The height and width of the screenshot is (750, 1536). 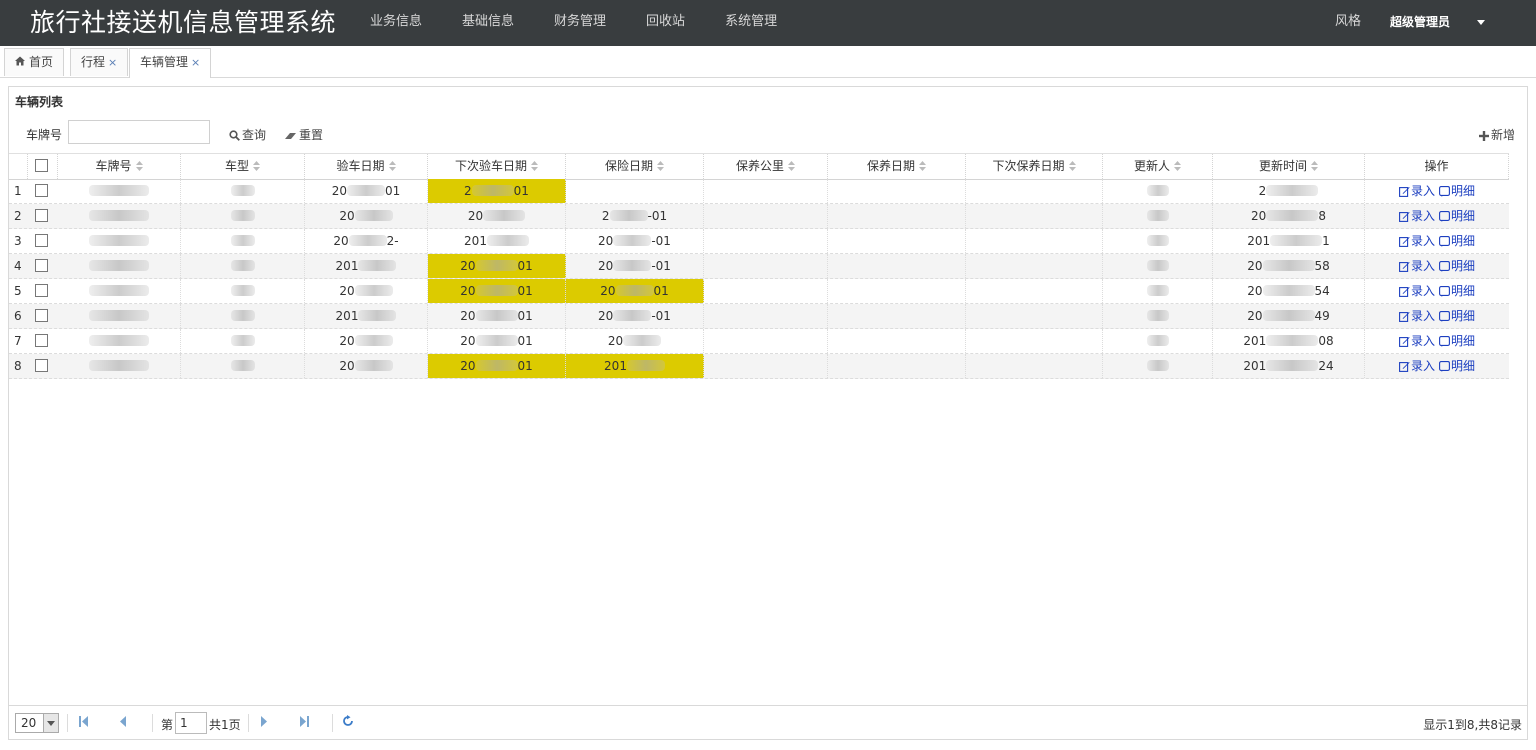 I want to click on header-next-inspect-date: 下次验车日期, so click(x=497, y=166).